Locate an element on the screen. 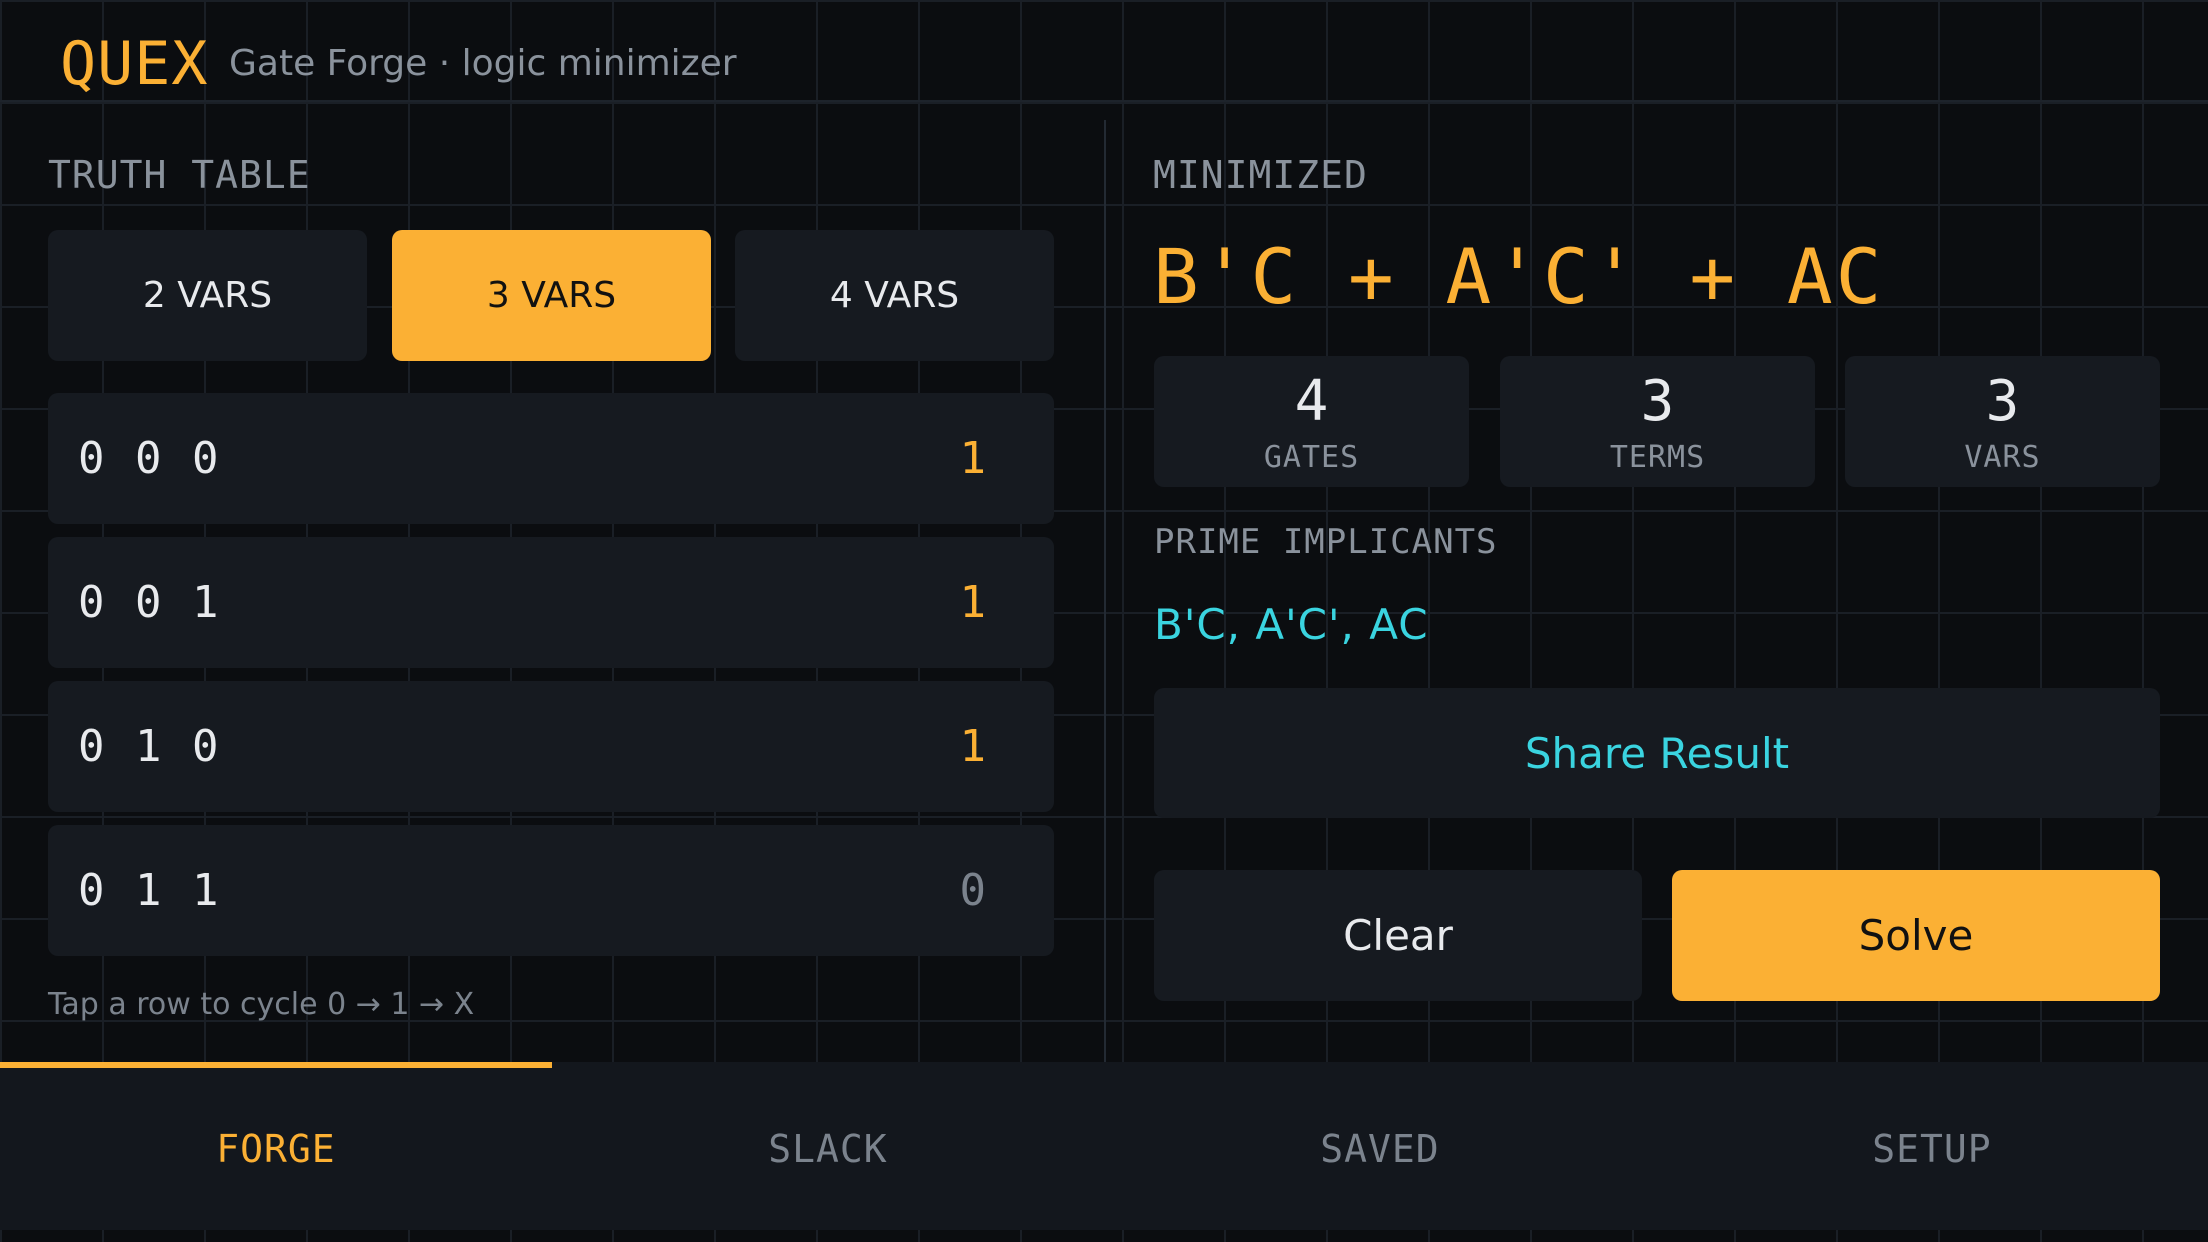 Image resolution: width=2208 pixels, height=1242 pixels. row-inputs: 0 1 1 is located at coordinates (149, 890).